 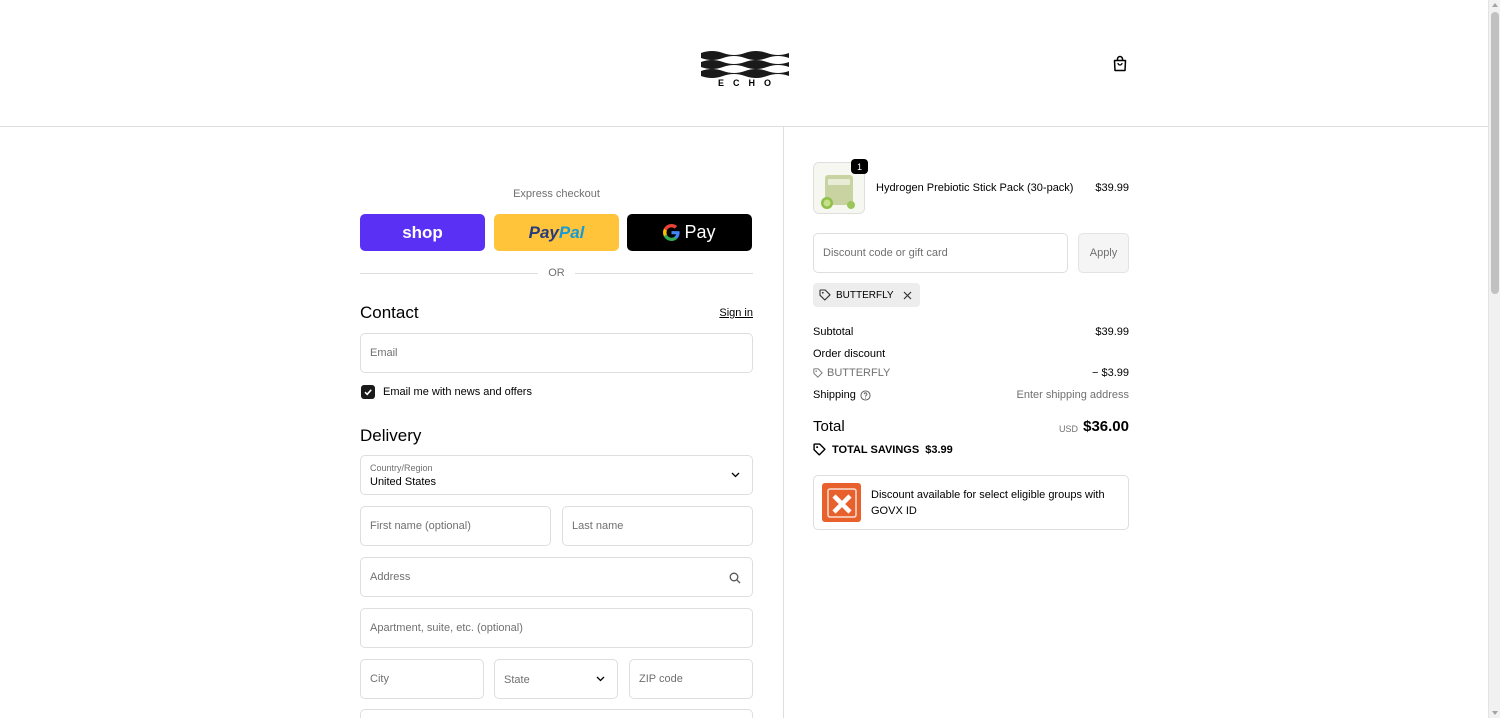 What do you see at coordinates (571, 232) in the screenshot?
I see `paypal-label-pal: Pal` at bounding box center [571, 232].